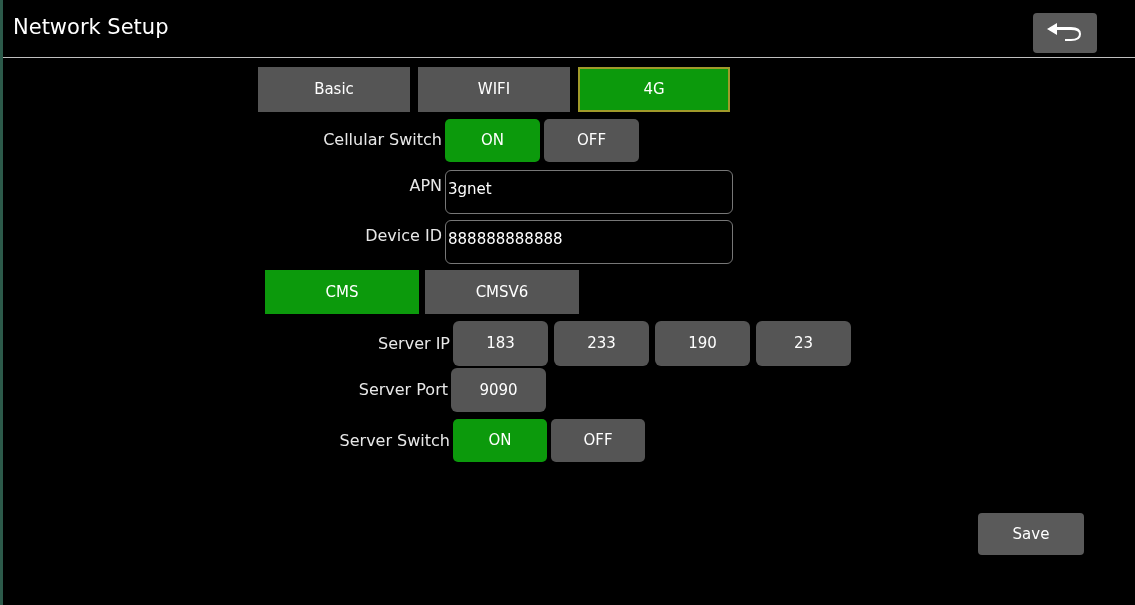  I want to click on ip-octet-field: 183, so click(500, 343).